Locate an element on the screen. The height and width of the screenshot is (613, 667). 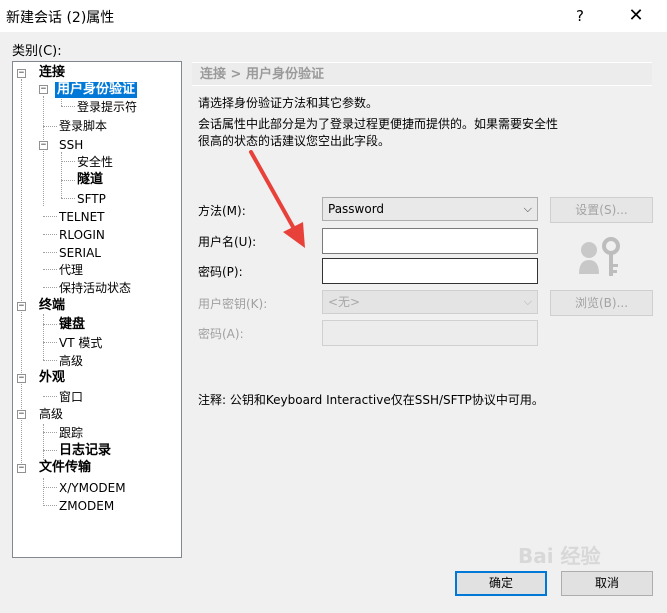
method-label: 方法(M): is located at coordinates (222, 211).